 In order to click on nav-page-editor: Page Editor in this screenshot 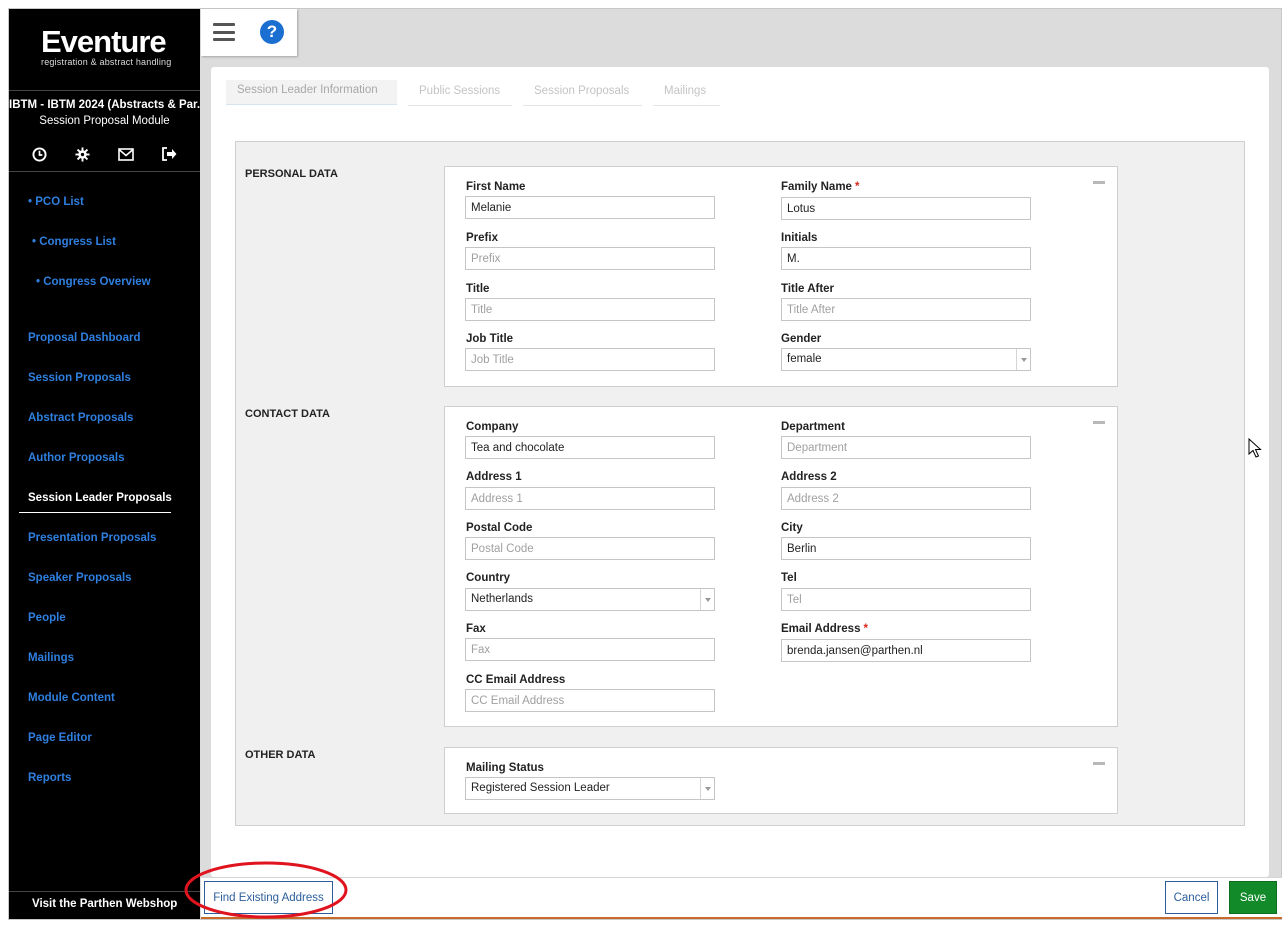, I will do `click(60, 738)`.